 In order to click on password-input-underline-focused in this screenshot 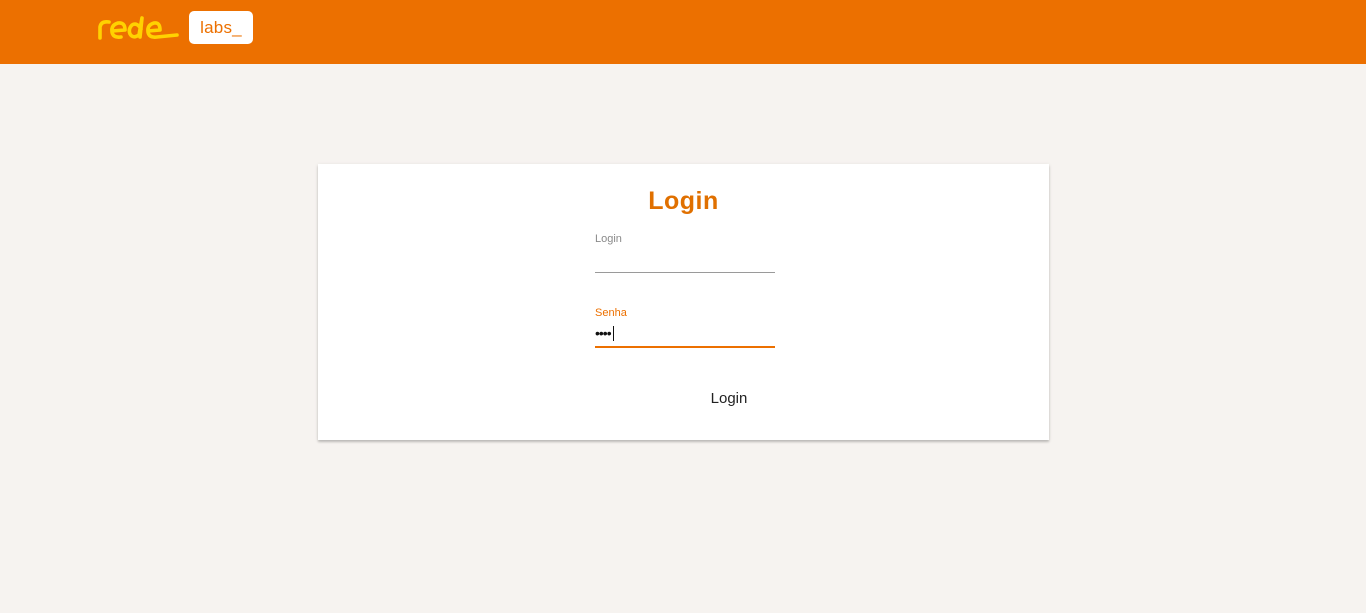, I will do `click(685, 347)`.